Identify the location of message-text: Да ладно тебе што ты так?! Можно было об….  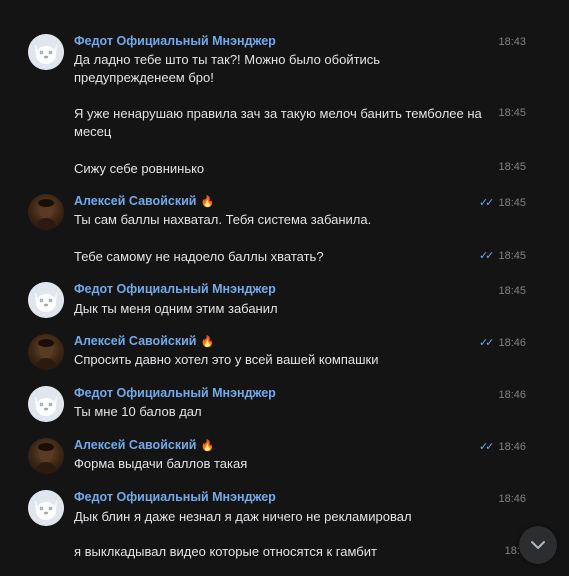
(227, 68).